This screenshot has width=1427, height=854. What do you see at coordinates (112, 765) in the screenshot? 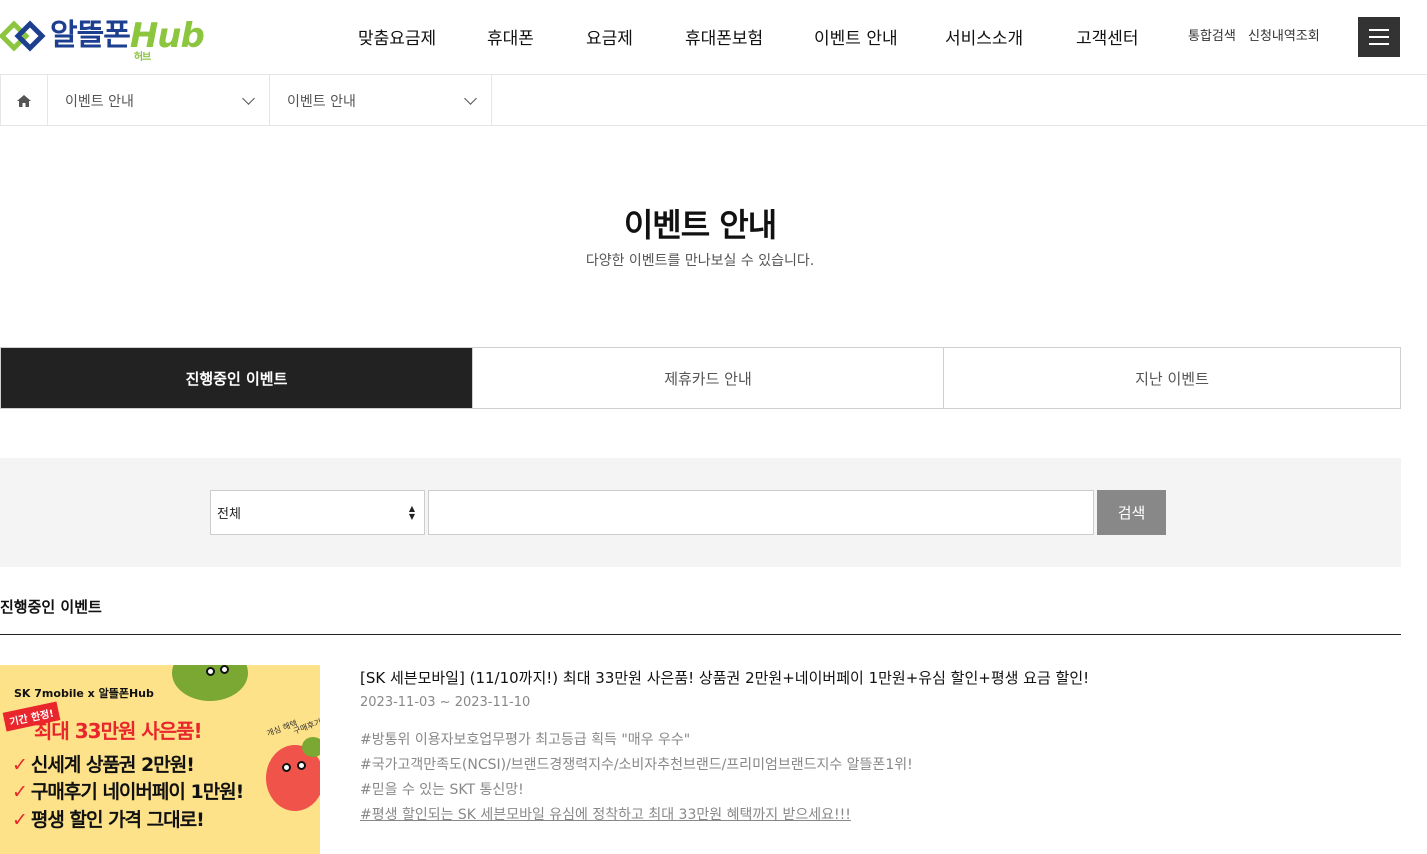
I see `thumb-line-text: 신세계 상품권 2만원!` at bounding box center [112, 765].